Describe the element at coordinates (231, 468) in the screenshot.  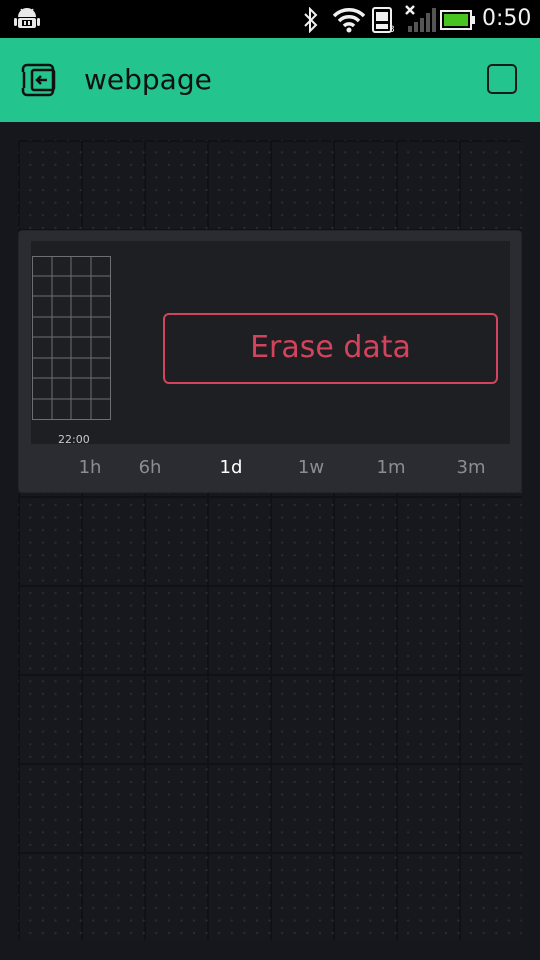
I see `range-1d: 1d` at that location.